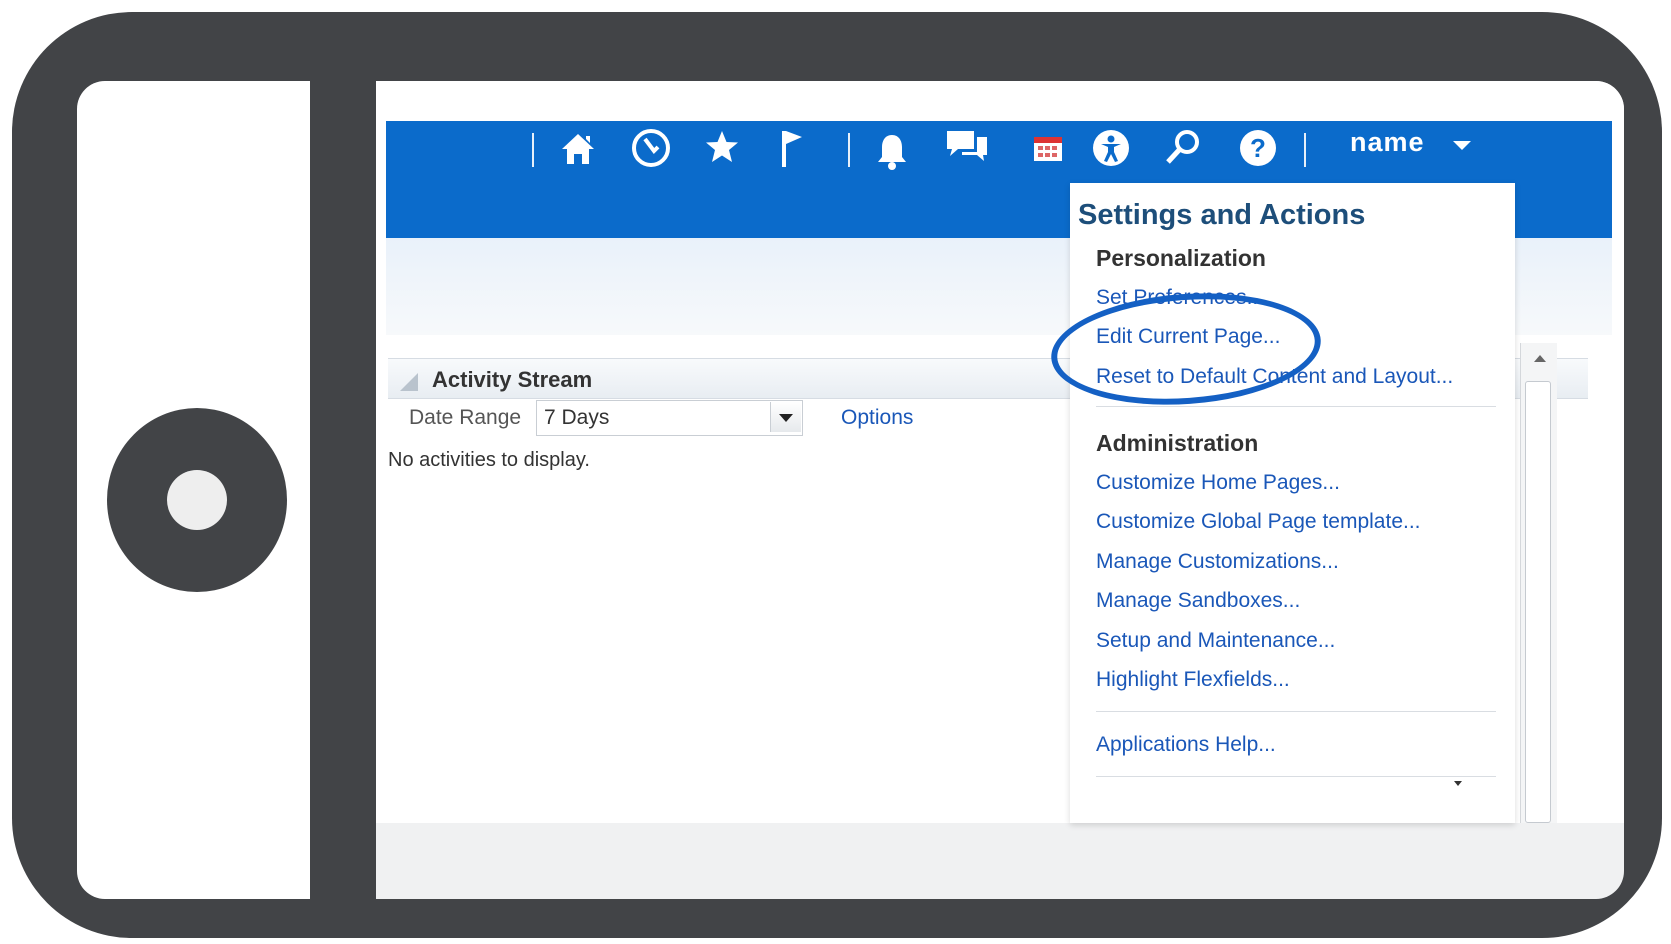  I want to click on menu-section-personalization: Personalization, so click(1181, 258).